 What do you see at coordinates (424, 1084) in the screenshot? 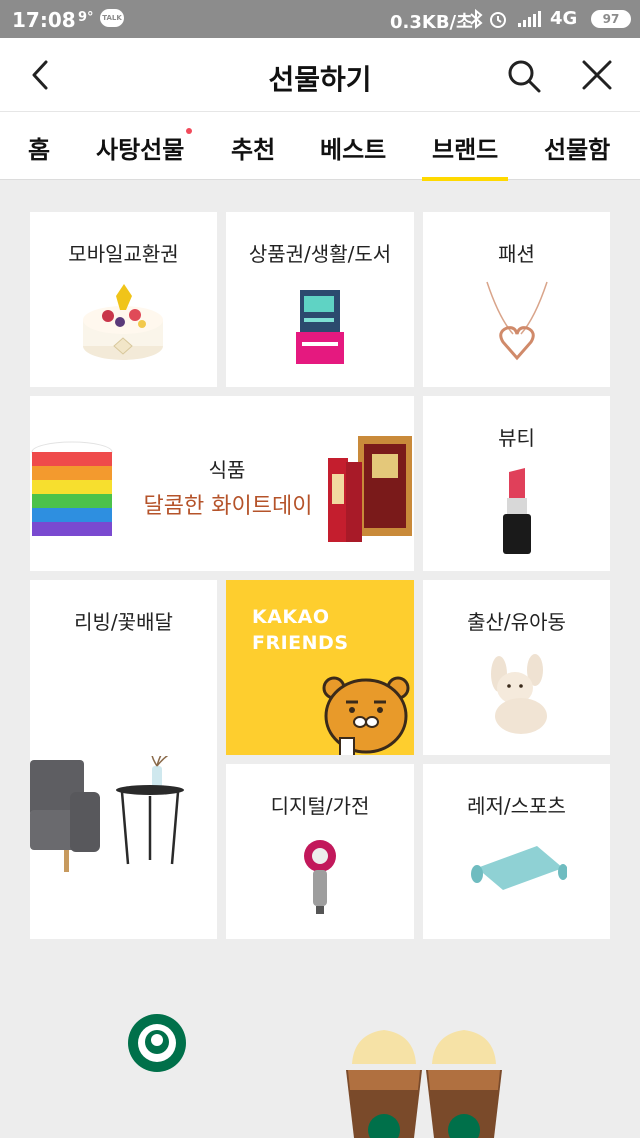
I see `frappuccino-drink-image` at bounding box center [424, 1084].